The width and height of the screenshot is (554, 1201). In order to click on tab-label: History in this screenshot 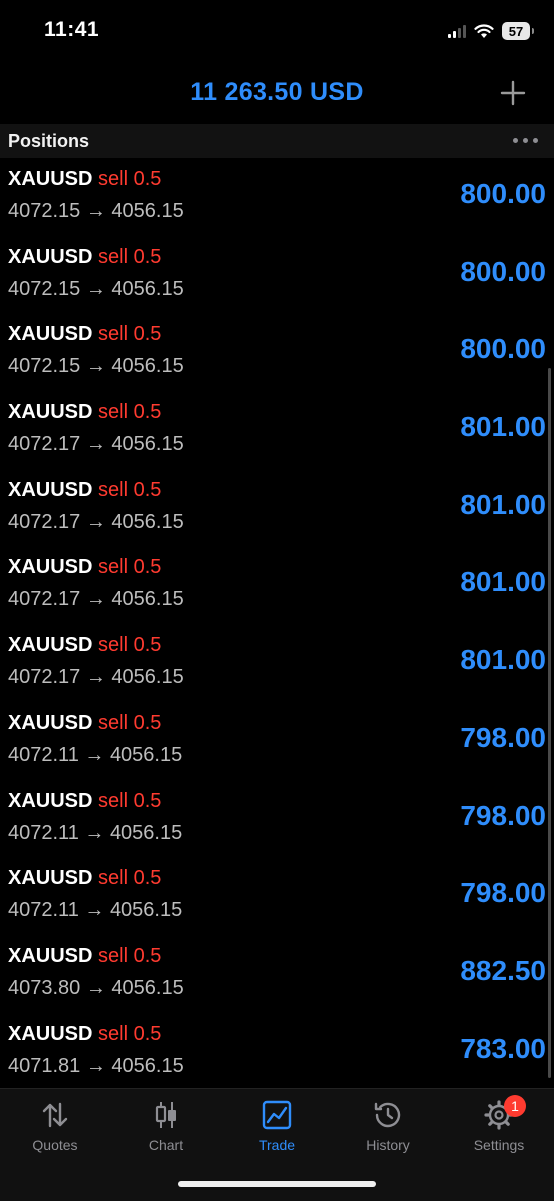, I will do `click(388, 1145)`.